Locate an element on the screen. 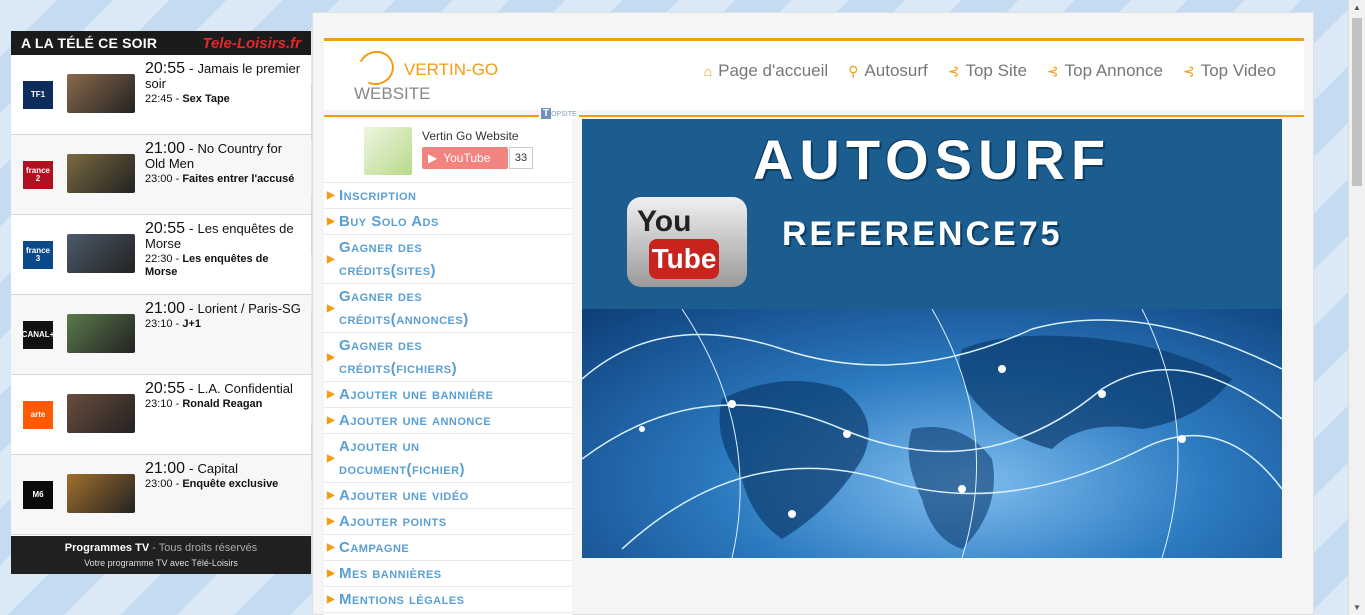 The image size is (1365, 615). nav-item-page-d-accueil: ⌂ Page d'accueil is located at coordinates (766, 71).